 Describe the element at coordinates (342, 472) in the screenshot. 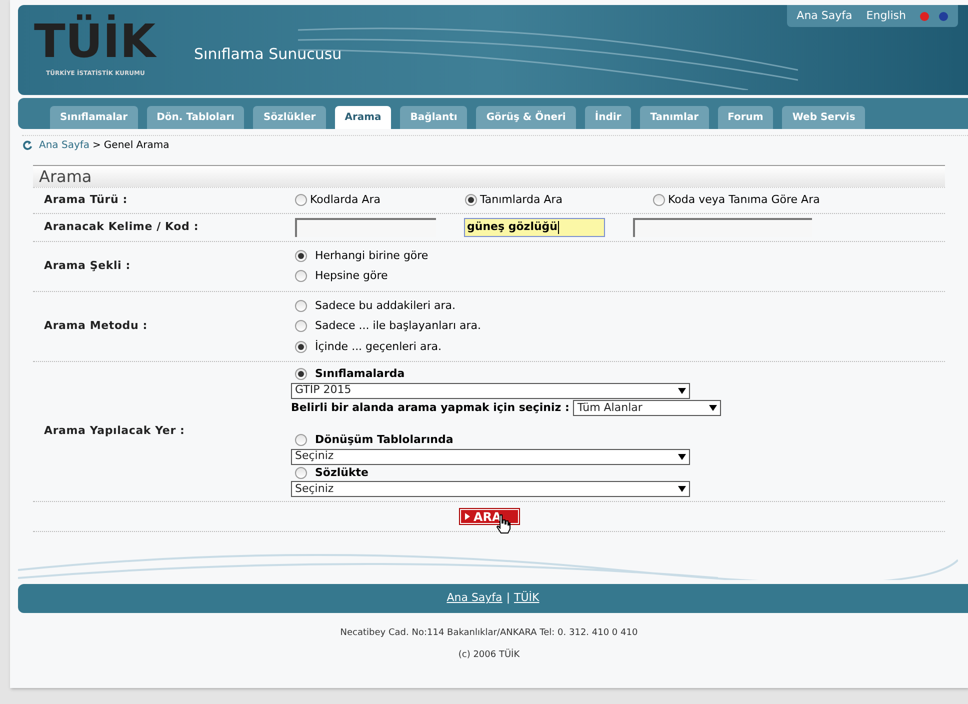

I see `place-label: Sözlükte` at that location.